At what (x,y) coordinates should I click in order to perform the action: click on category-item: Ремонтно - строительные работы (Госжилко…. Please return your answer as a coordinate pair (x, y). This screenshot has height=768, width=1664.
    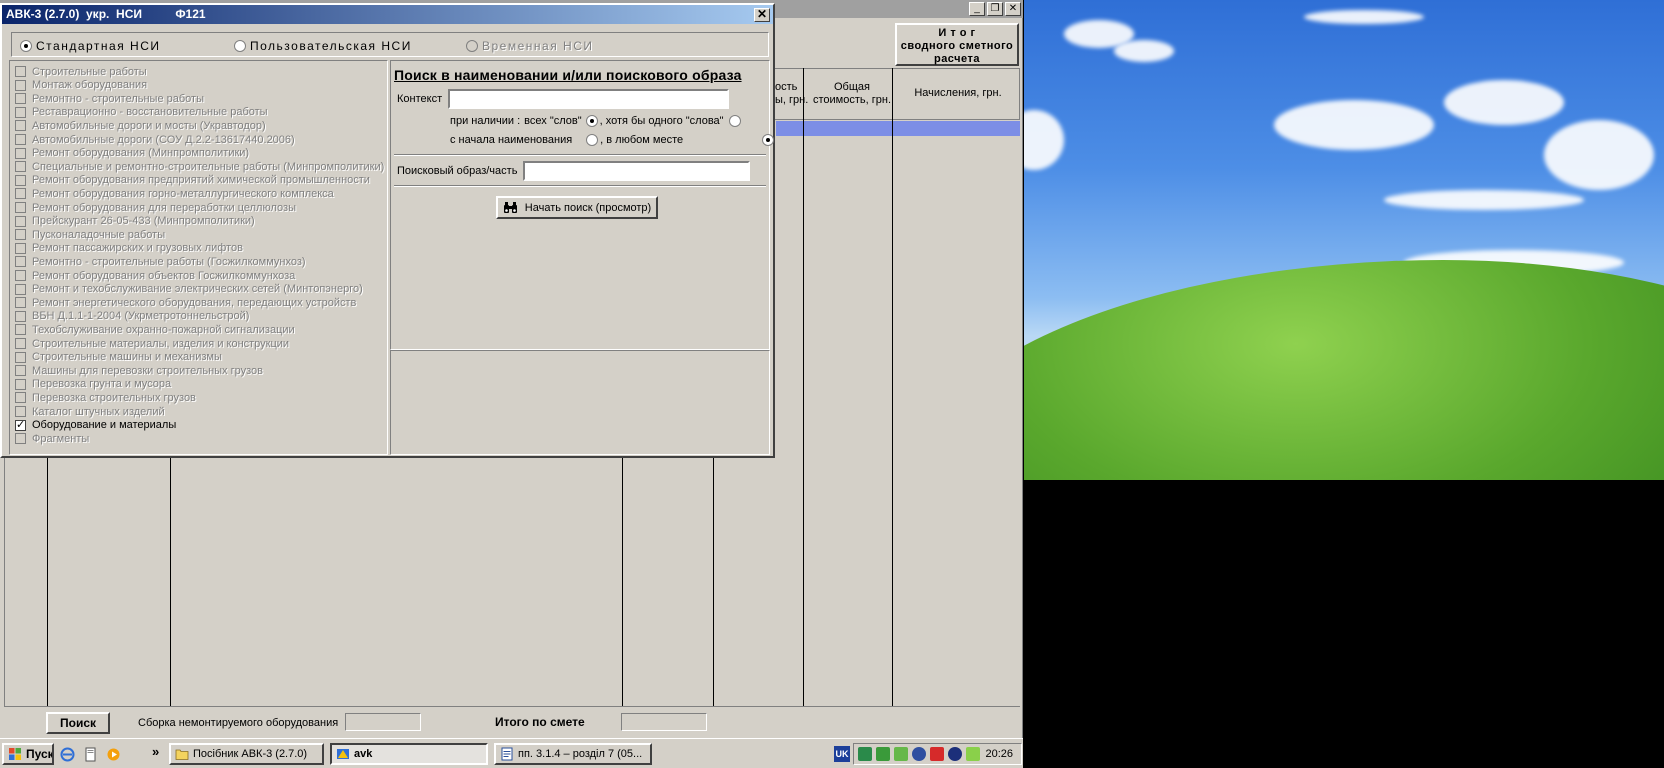
    Looking at the image, I should click on (160, 261).